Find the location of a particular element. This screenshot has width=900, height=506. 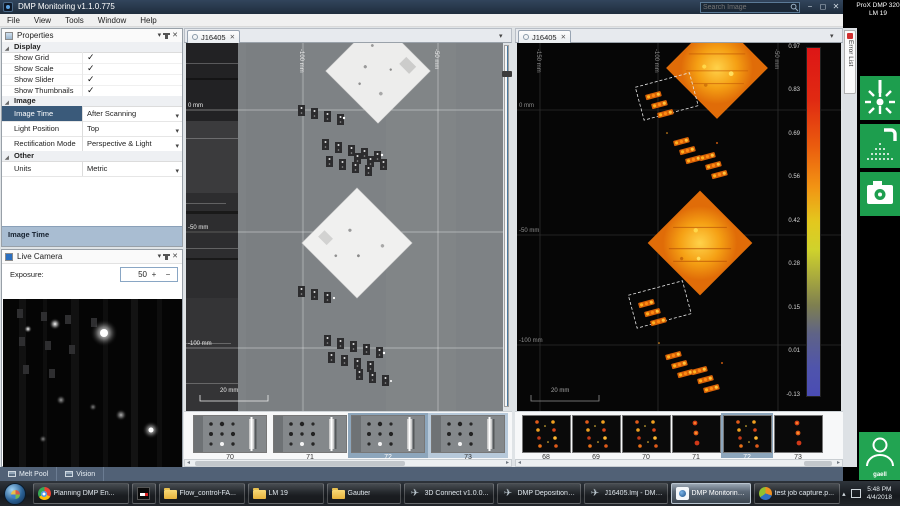

thumbnail-68: 68 is located at coordinates (546, 437).